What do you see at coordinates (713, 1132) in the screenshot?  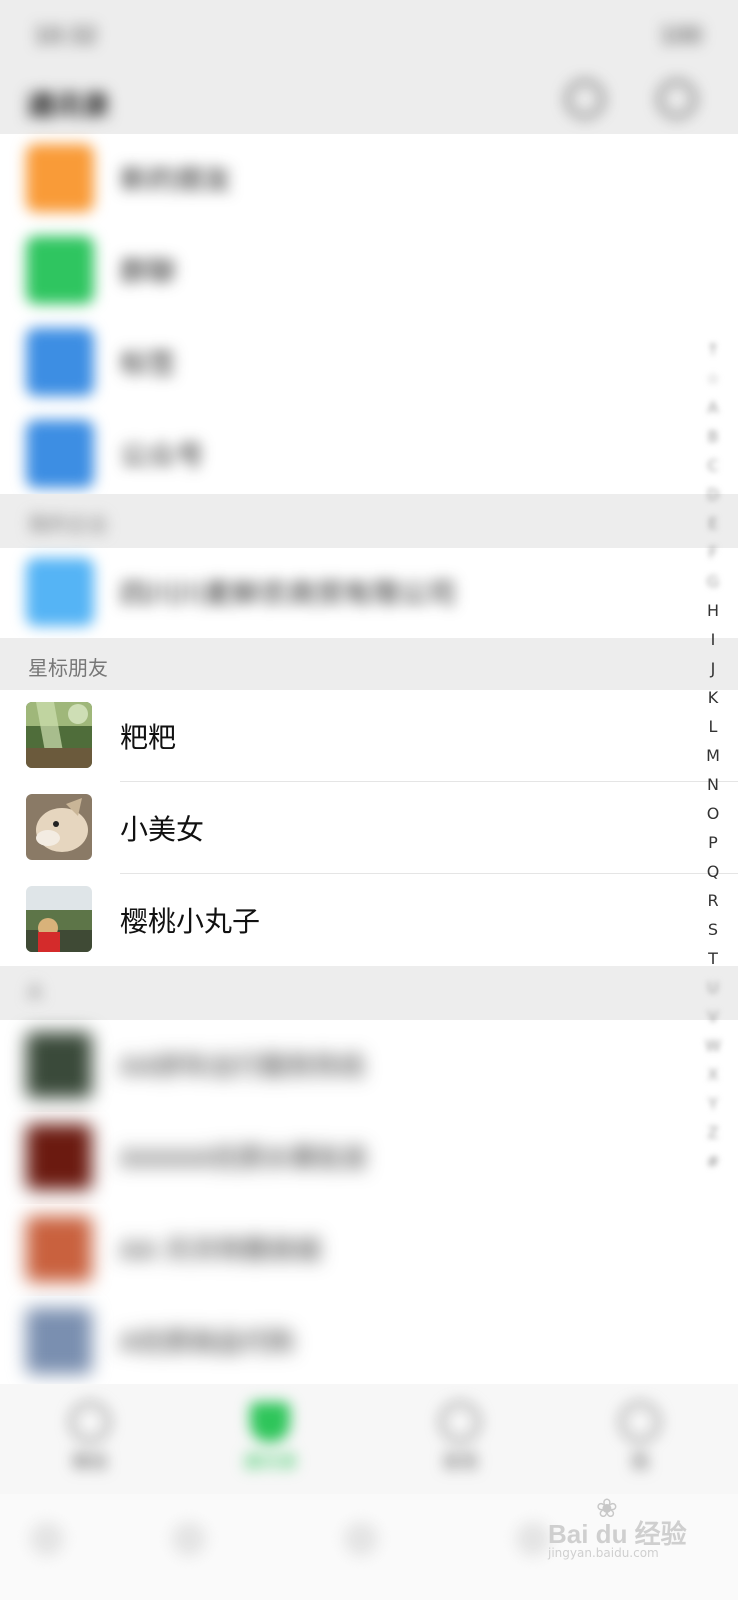 I see `index-letter: Z` at bounding box center [713, 1132].